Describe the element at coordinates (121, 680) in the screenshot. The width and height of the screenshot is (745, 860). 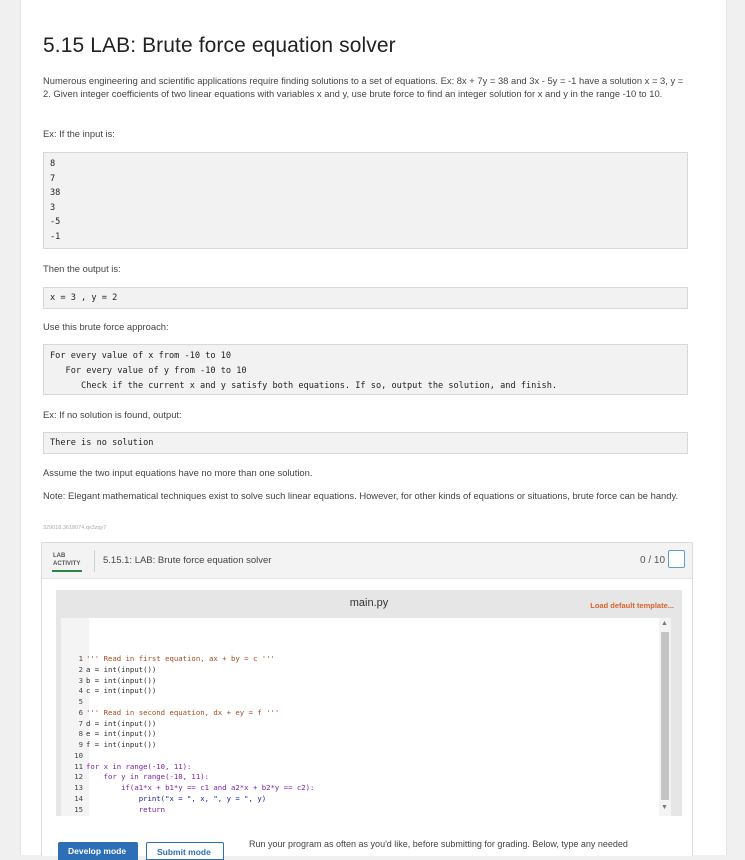
I see `code-text: b = int(input())` at that location.